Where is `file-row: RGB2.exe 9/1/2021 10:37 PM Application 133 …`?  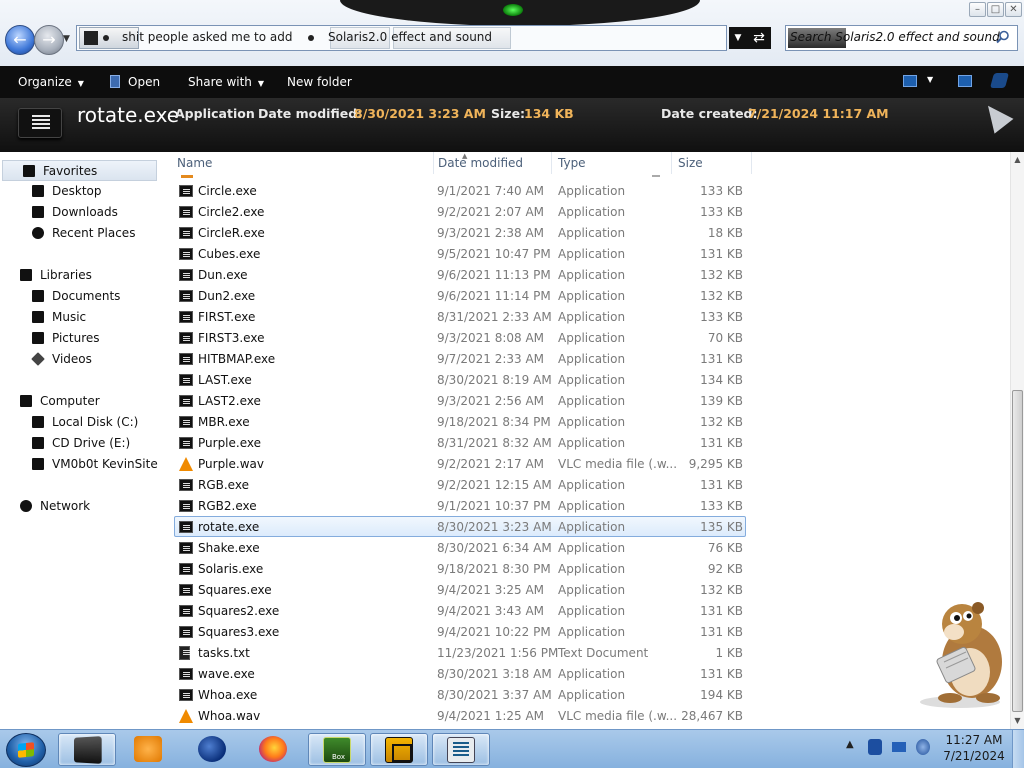 file-row: RGB2.exe 9/1/2021 10:37 PM Application 133 … is located at coordinates (460, 505).